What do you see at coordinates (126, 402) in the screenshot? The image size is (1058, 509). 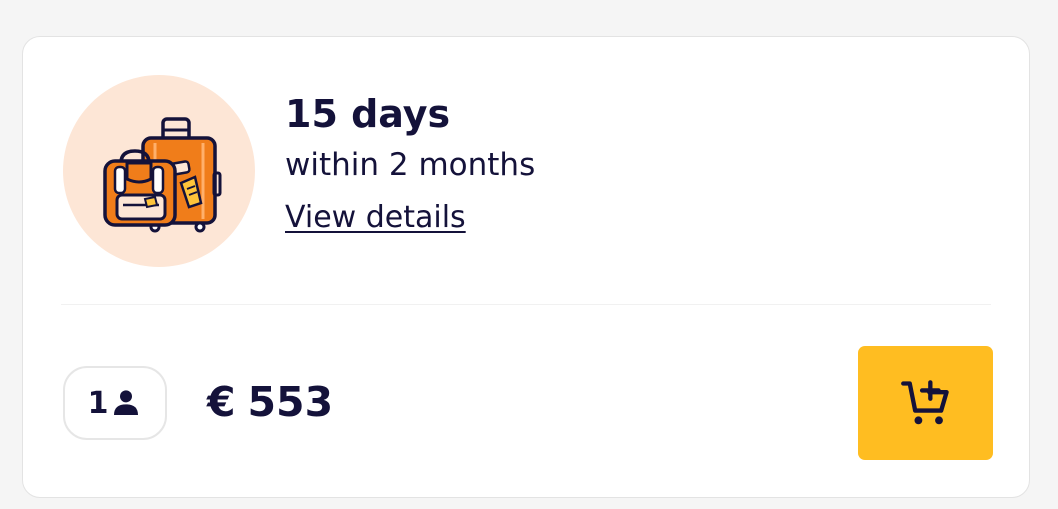 I see `person-icon` at bounding box center [126, 402].